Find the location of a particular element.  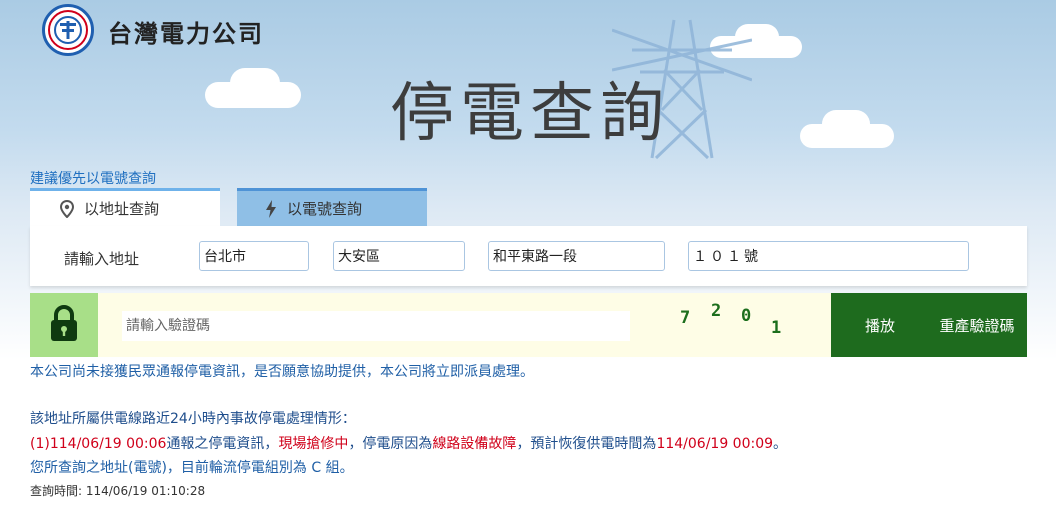

record-text: 通報之停電資訊， is located at coordinates (222, 444).